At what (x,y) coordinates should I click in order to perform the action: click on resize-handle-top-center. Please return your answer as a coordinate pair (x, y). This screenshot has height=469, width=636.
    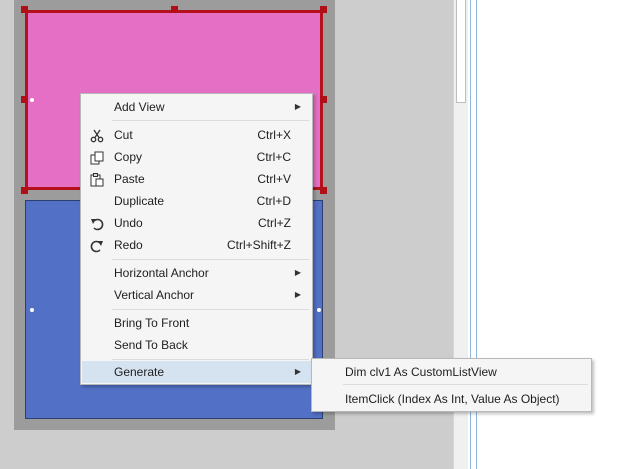
    Looking at the image, I should click on (174, 9).